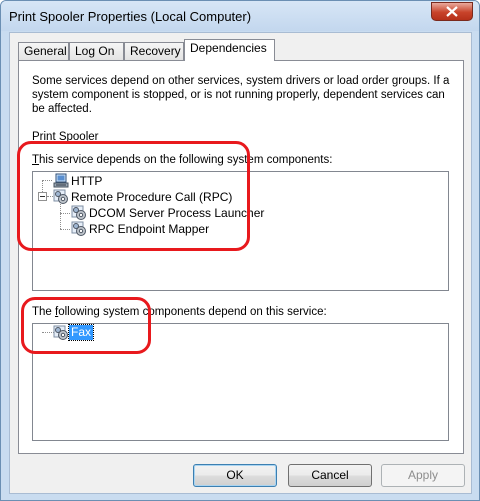 The height and width of the screenshot is (501, 480). Describe the element at coordinates (96, 51) in the screenshot. I see `tab-log-on: Log On` at that location.